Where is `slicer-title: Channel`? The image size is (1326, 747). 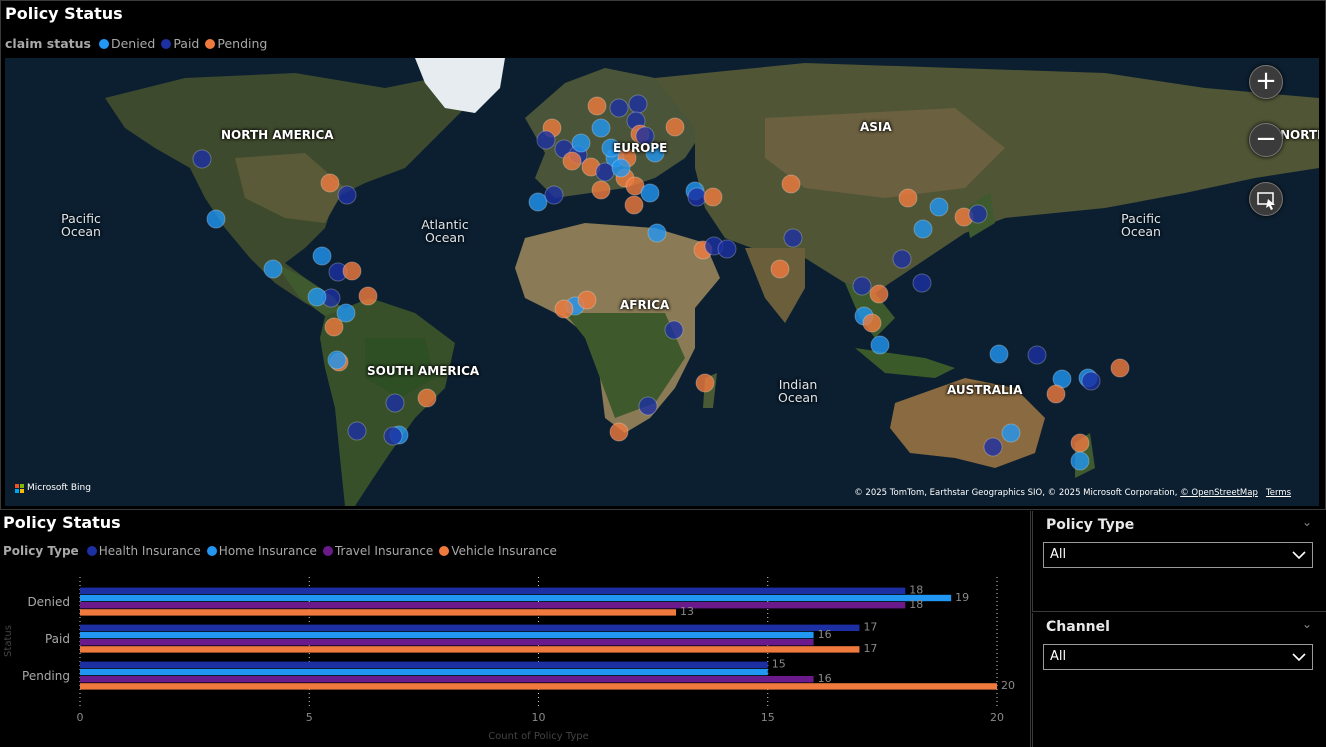
slicer-title: Channel is located at coordinates (1078, 627).